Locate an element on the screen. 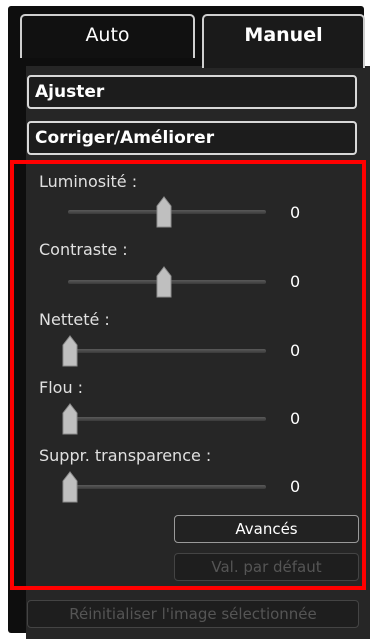 The image size is (373, 639). corriger-ameliorer-button: Corriger/Améliorer is located at coordinates (192, 138).